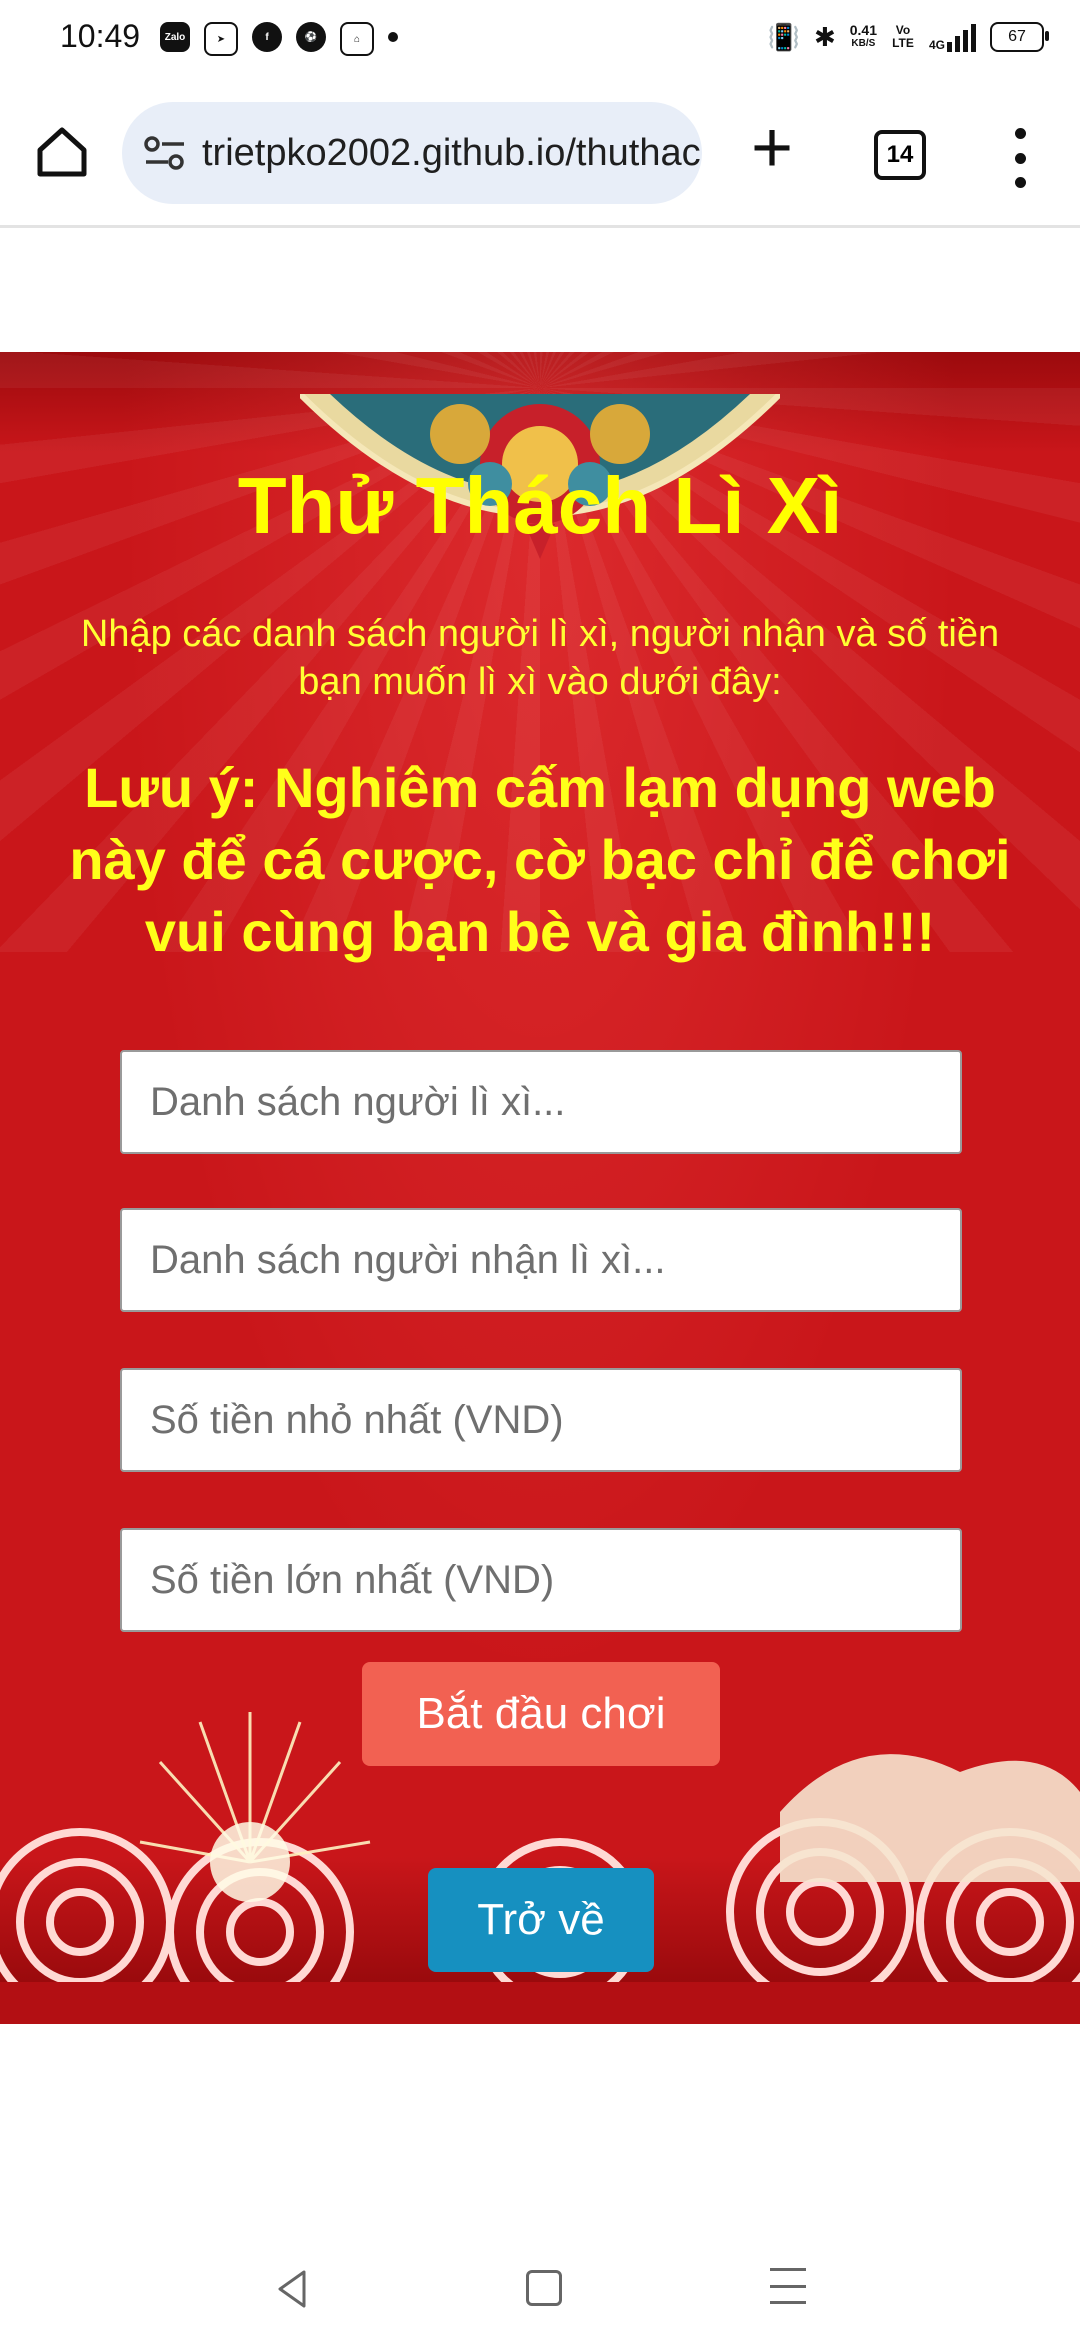 The width and height of the screenshot is (1080, 2340). Describe the element at coordinates (311, 37) in the screenshot. I see `soccer-ball-icon: ⚽` at that location.